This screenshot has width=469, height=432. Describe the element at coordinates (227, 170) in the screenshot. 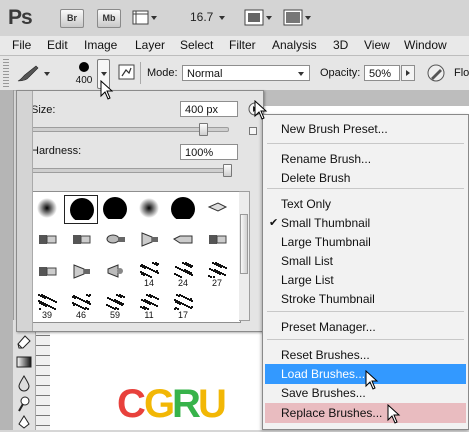

I see `hardness-slider-thumb` at that location.